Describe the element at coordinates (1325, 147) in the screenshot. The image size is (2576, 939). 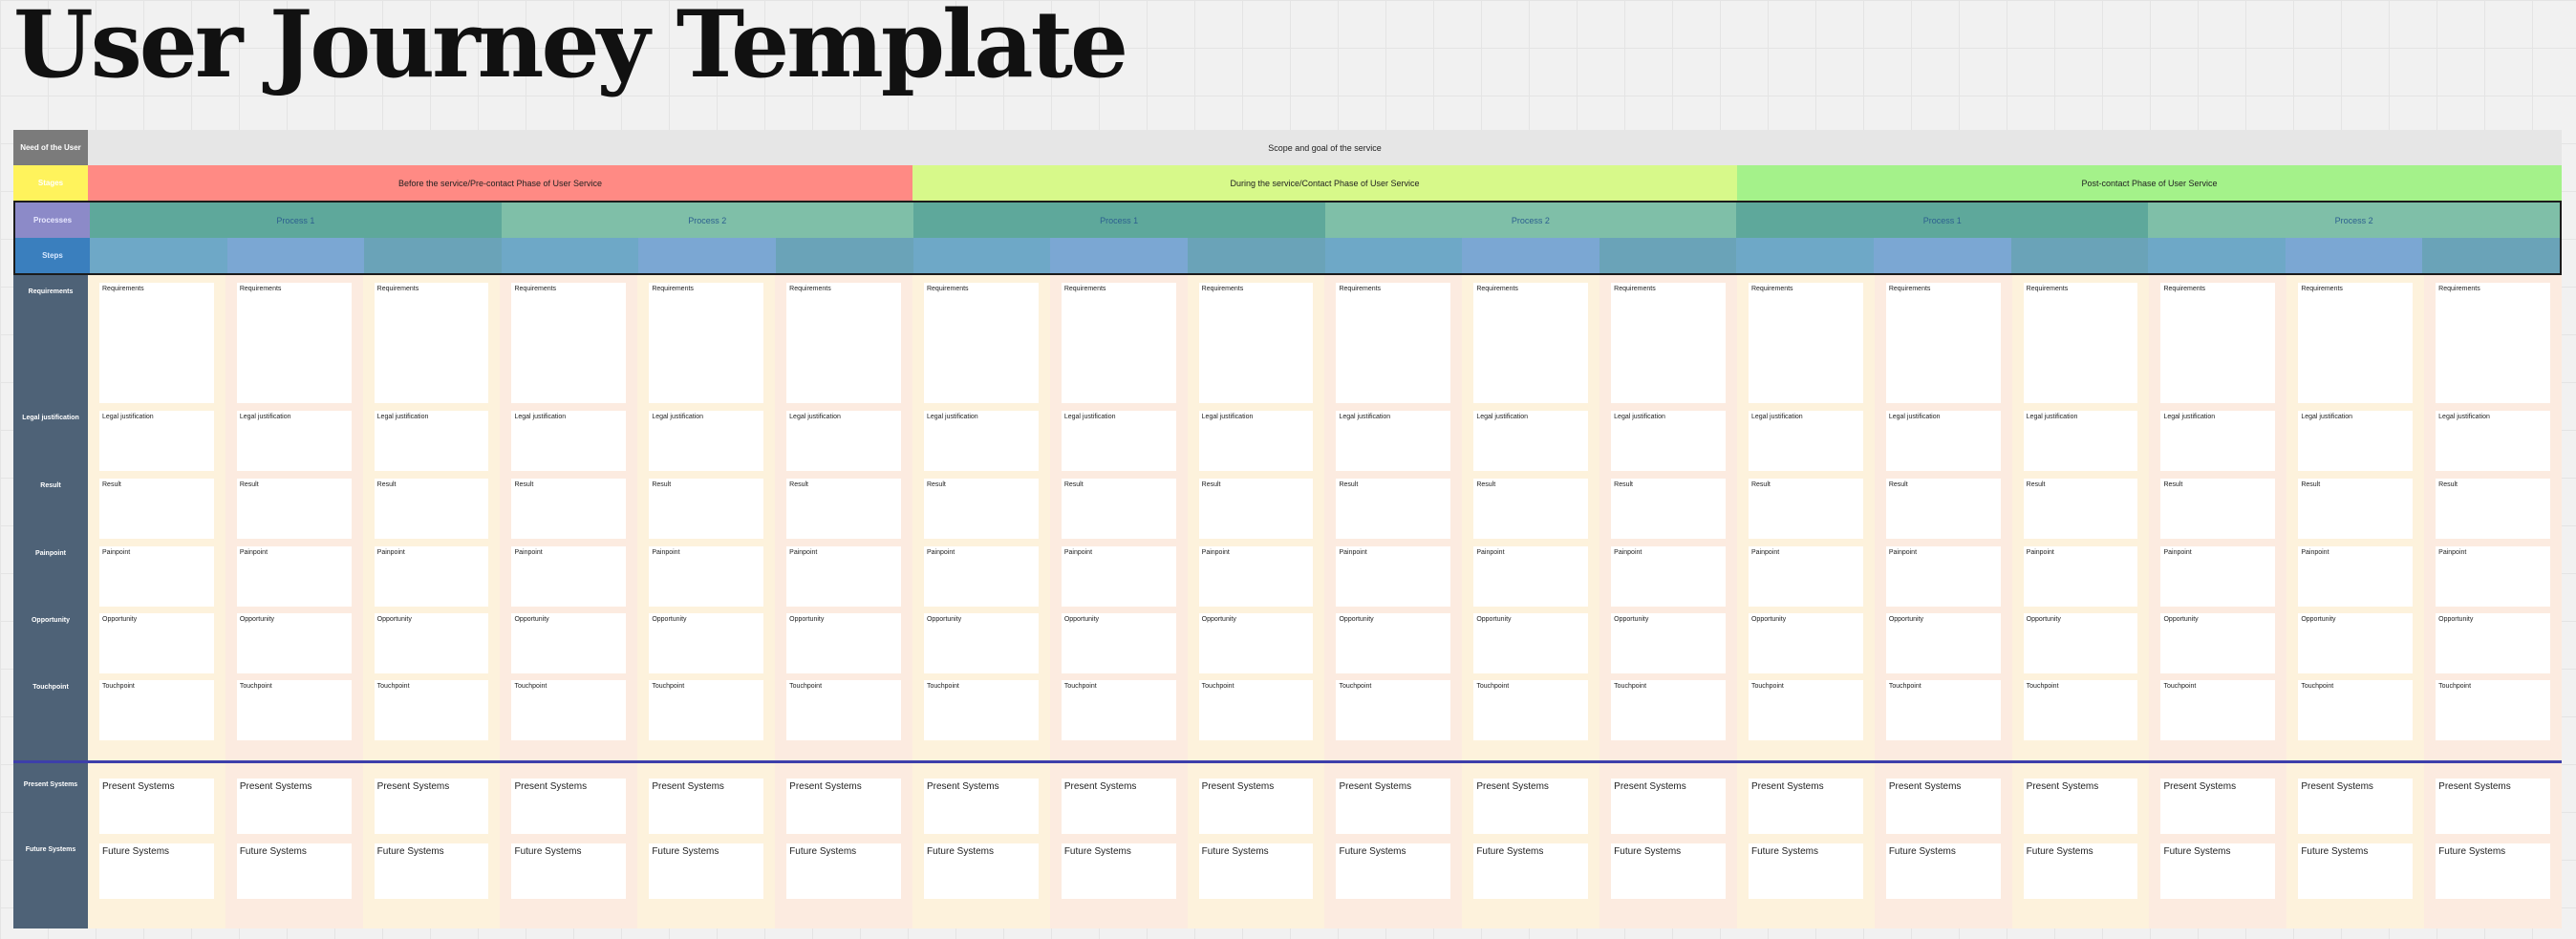
I see `need-scope-cell: Scope and goal of the service` at that location.